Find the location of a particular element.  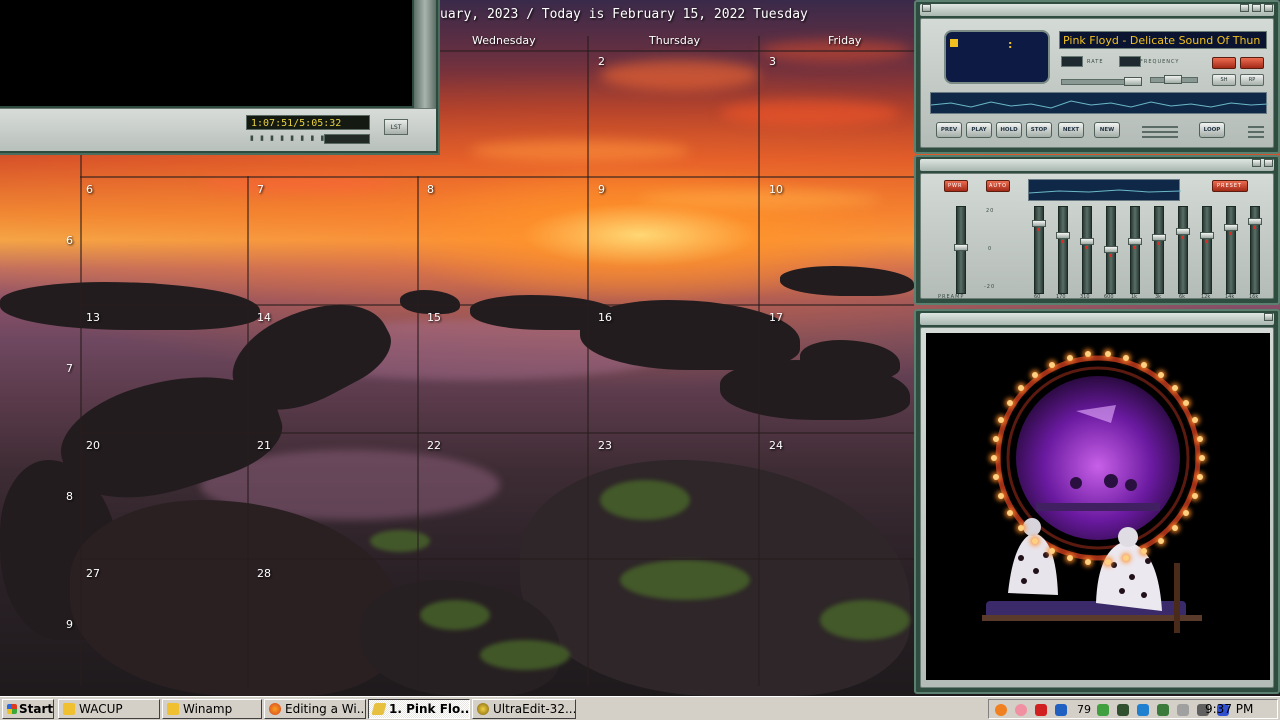

calendar-date: 23 is located at coordinates (605, 445).